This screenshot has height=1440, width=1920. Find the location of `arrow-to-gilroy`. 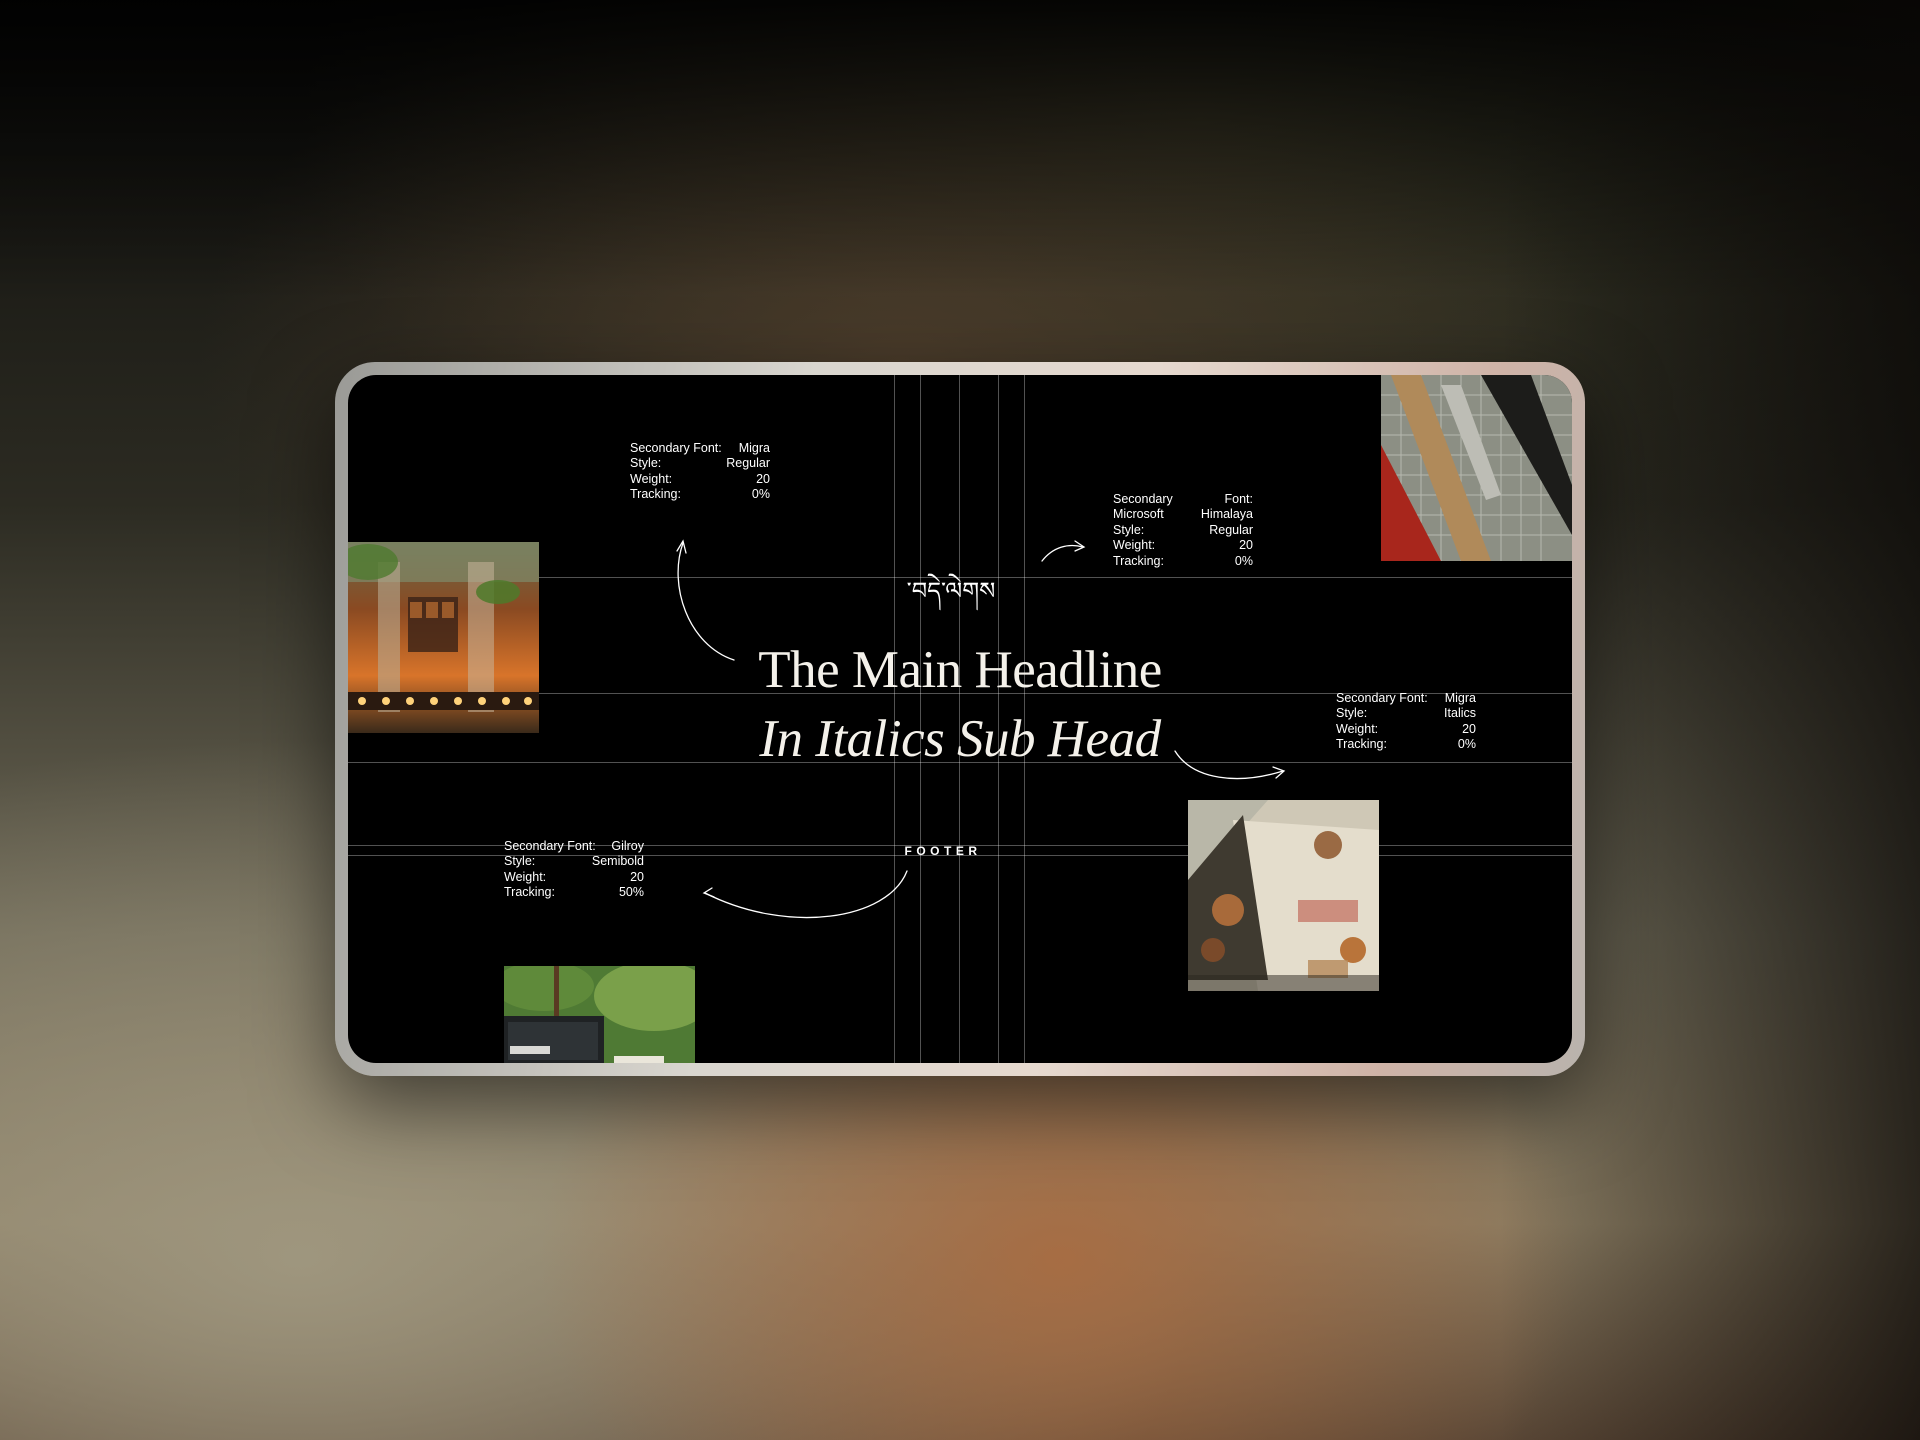

arrow-to-gilroy is located at coordinates (806, 894).